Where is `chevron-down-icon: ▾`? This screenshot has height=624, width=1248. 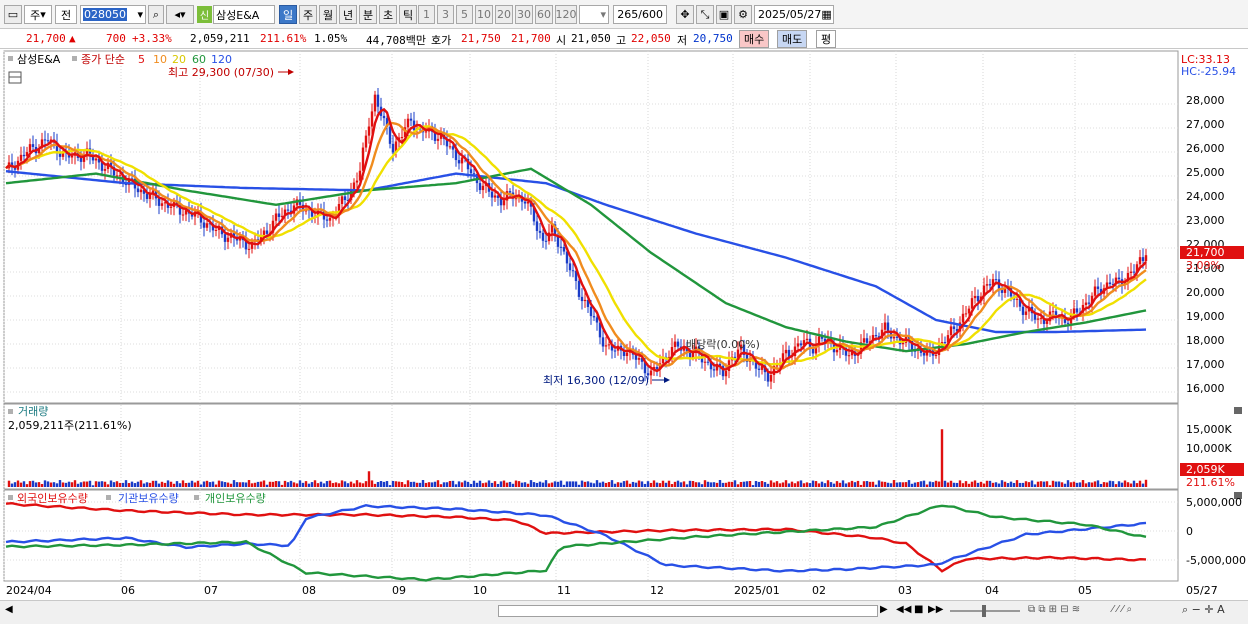
chevron-down-icon: ▾ is located at coordinates (141, 14).